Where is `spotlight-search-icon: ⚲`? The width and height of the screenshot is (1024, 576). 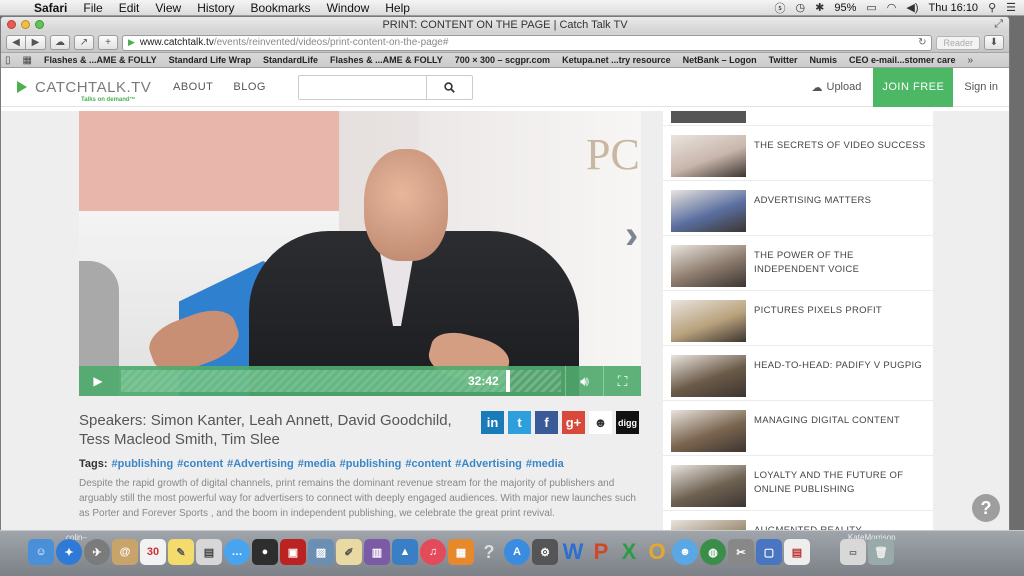 spotlight-search-icon: ⚲ is located at coordinates (992, 7).